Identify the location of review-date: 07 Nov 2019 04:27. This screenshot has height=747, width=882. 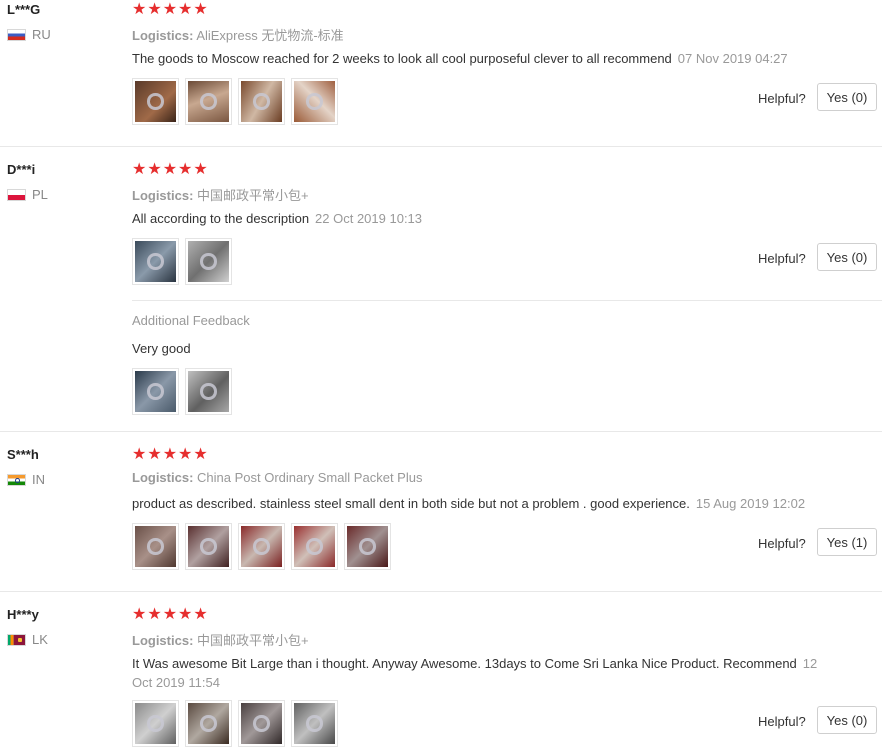
(732, 58).